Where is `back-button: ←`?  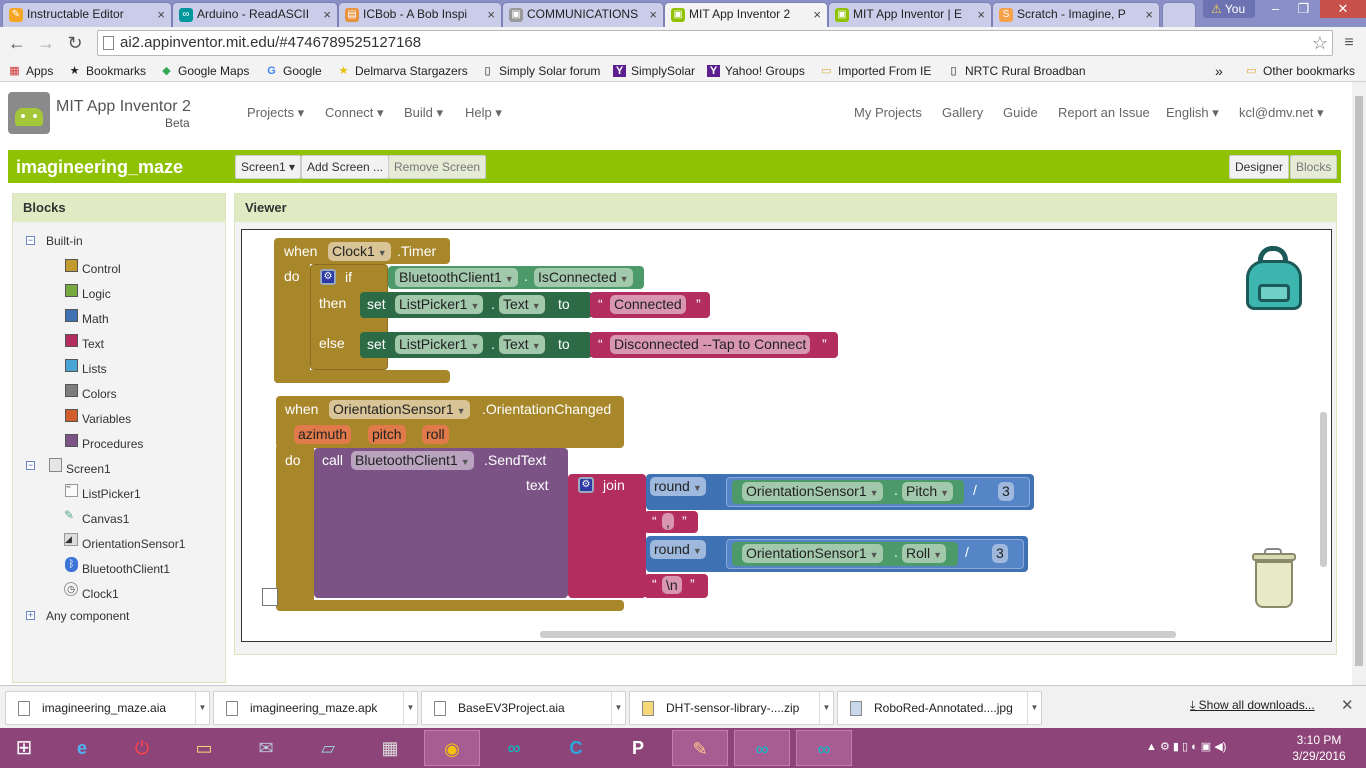 back-button: ← is located at coordinates (17, 43).